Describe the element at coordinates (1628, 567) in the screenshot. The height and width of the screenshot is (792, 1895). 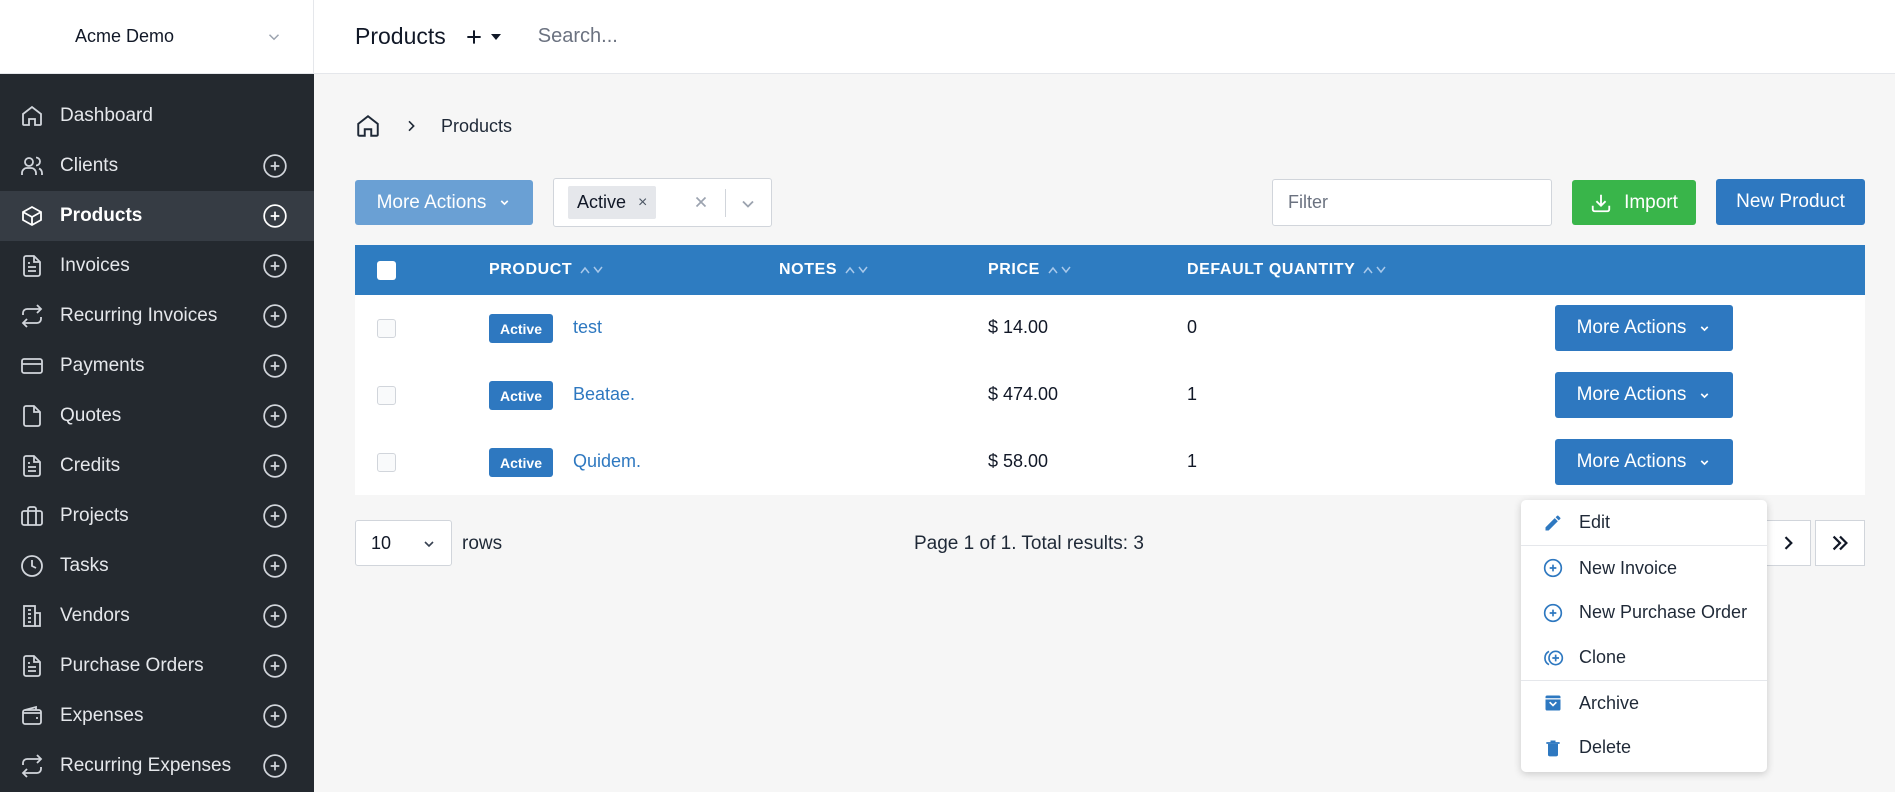
I see `menu-item-label: New Invoice` at that location.